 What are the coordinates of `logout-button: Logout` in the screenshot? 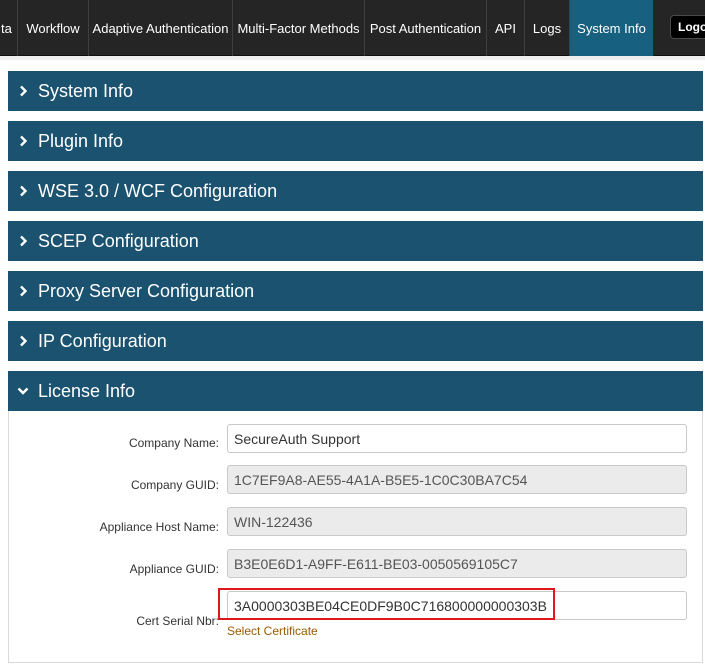 It's located at (687, 27).